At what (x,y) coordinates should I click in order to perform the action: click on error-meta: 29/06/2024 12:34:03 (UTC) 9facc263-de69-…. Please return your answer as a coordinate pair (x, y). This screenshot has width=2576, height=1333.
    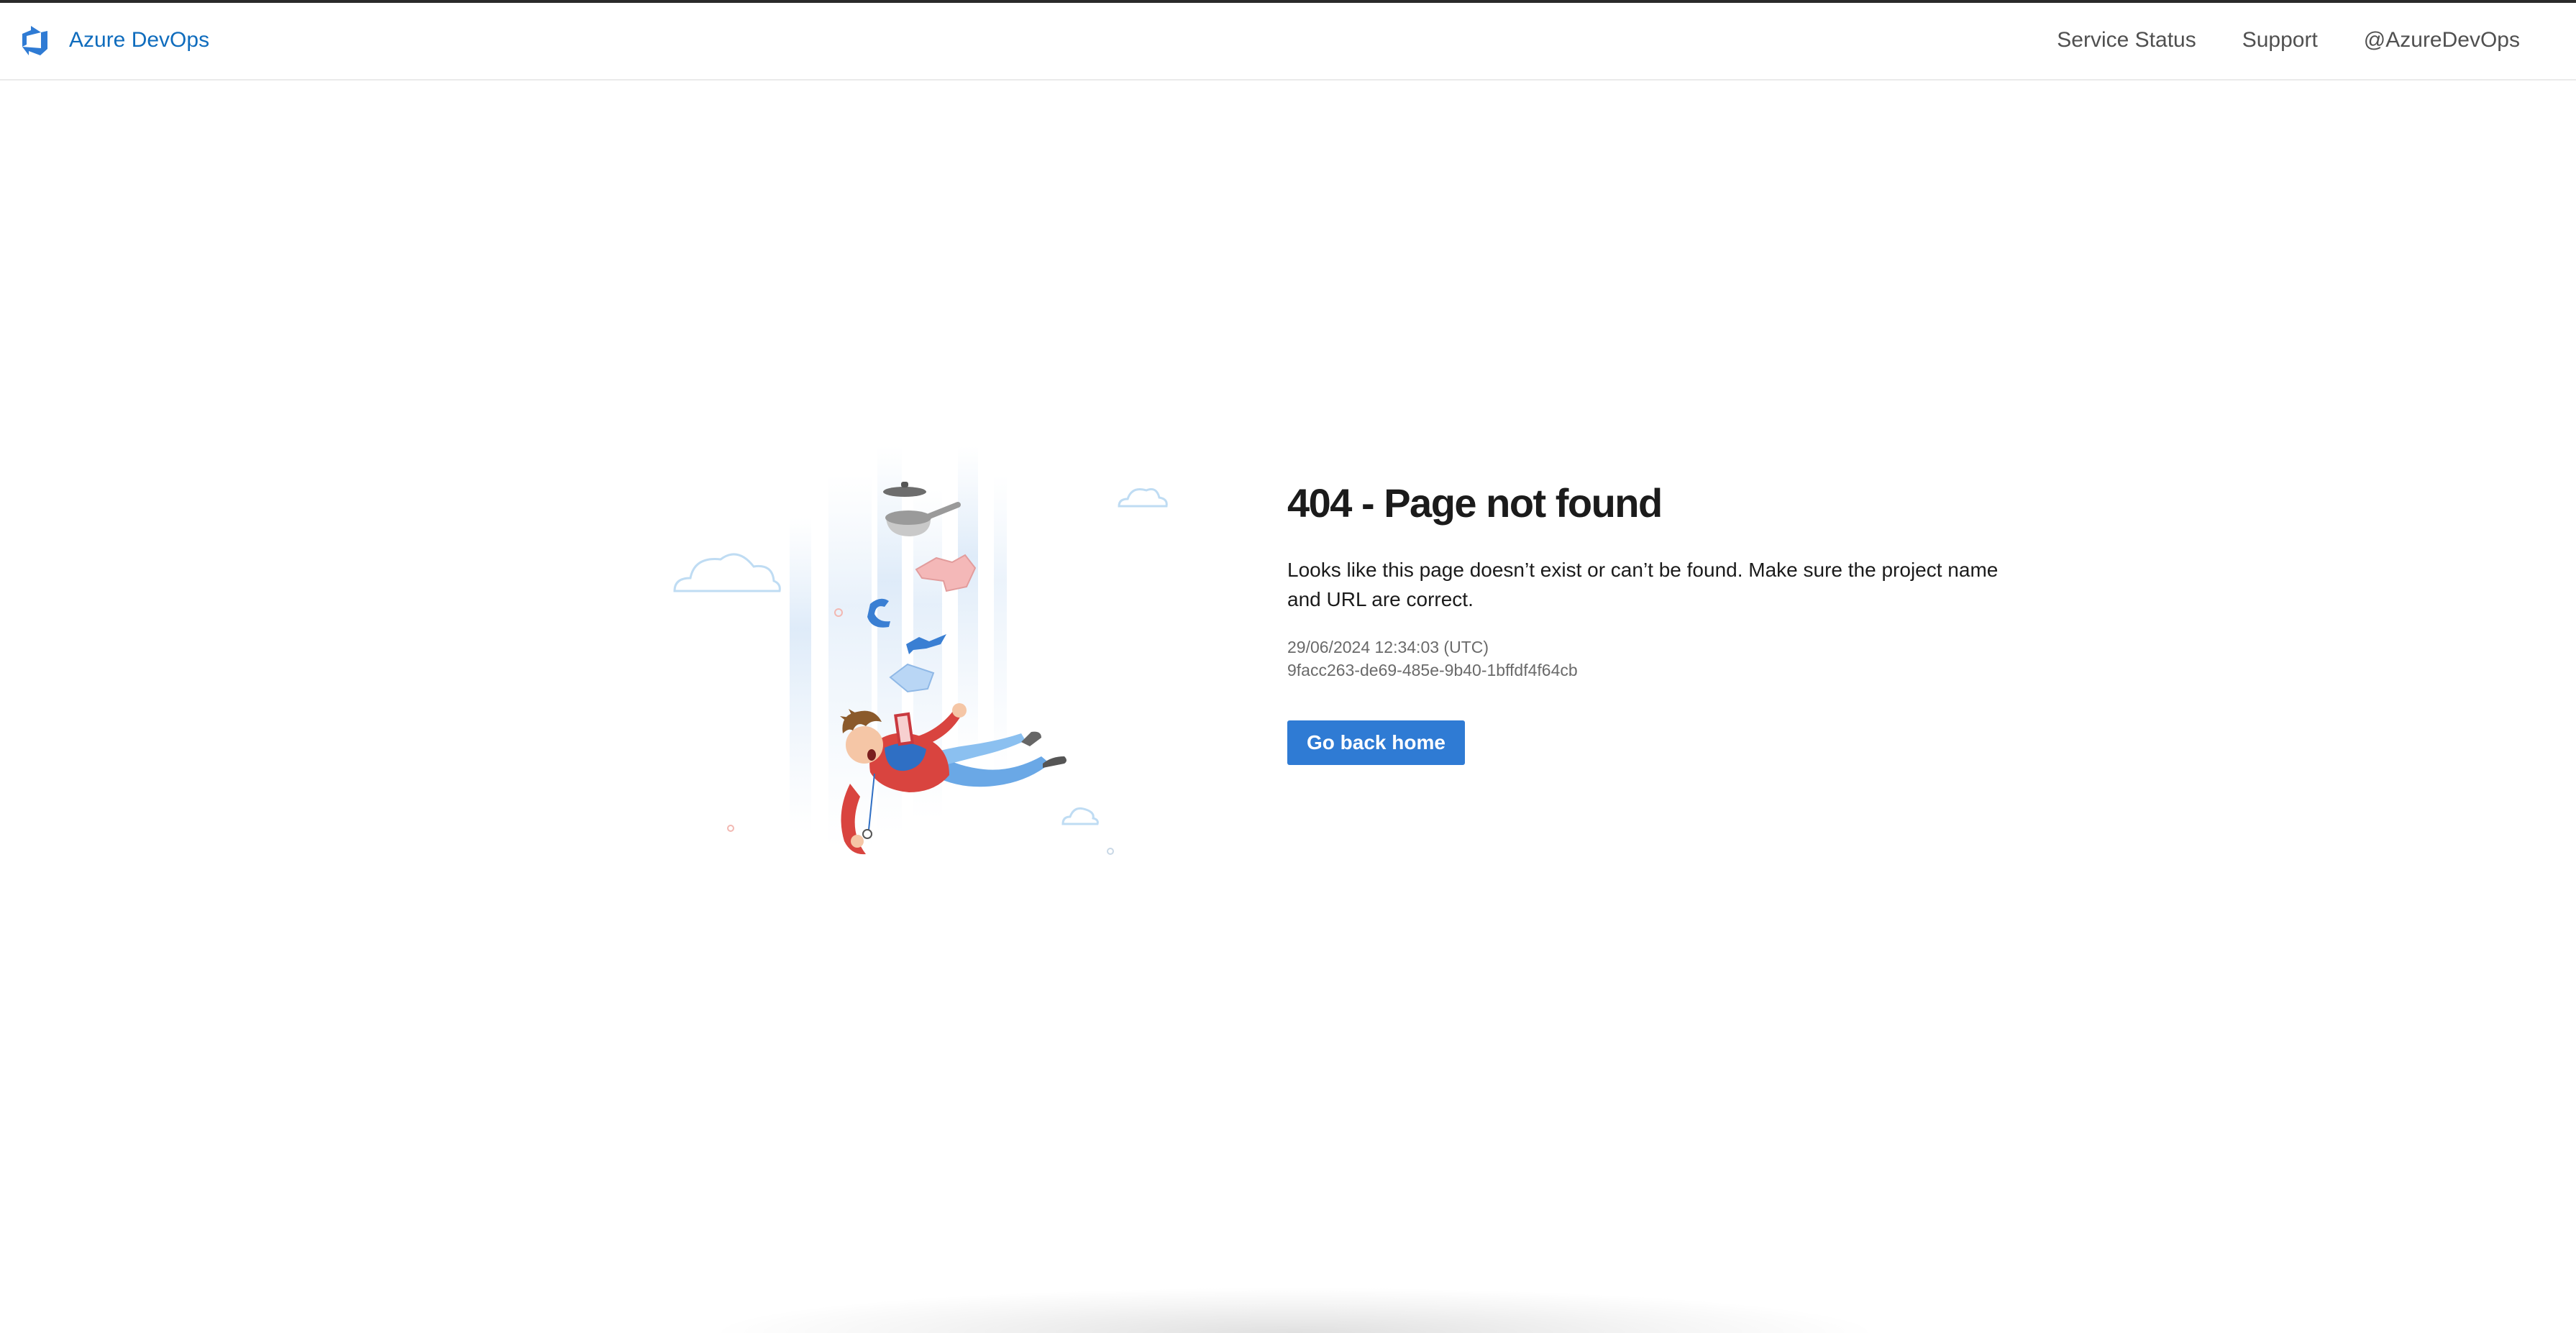
    Looking at the image, I should click on (1646, 659).